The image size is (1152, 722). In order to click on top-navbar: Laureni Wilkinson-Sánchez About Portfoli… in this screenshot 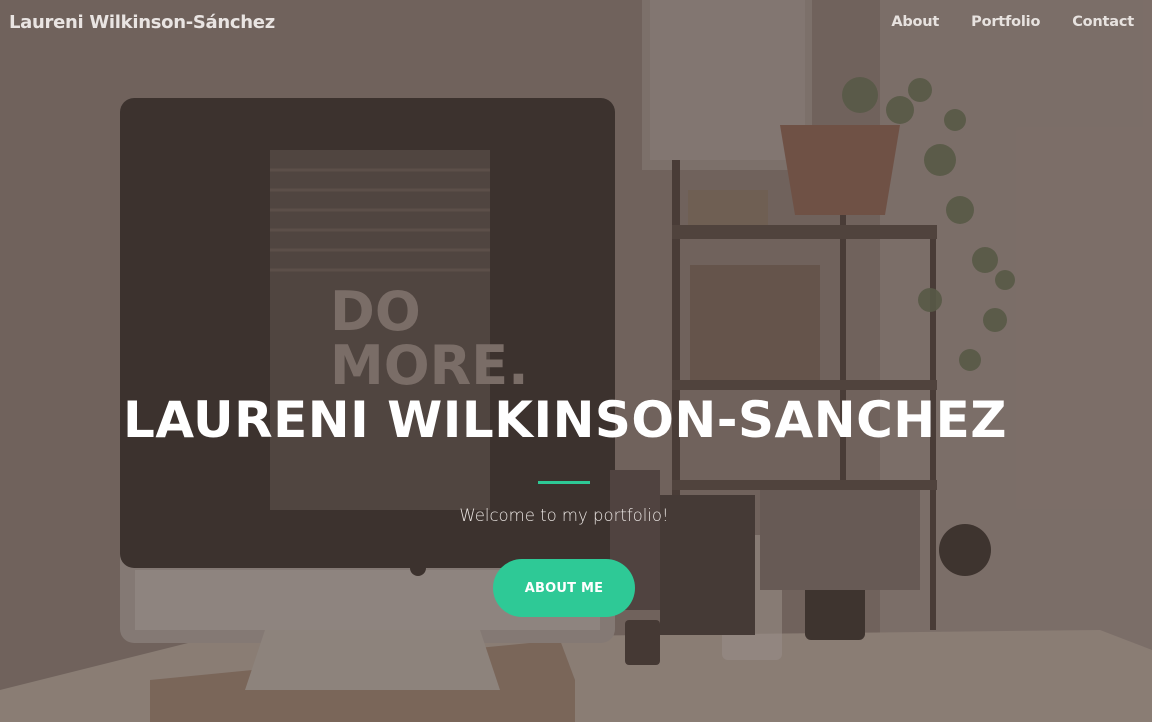, I will do `click(576, 24)`.